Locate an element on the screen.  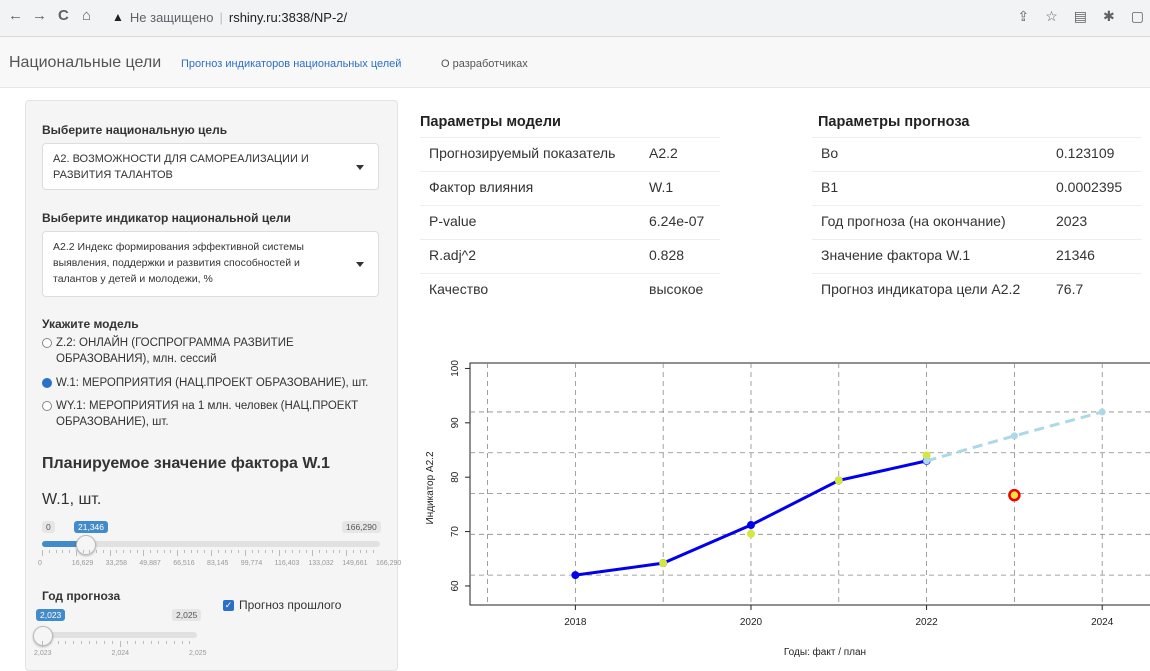
radio-icon is located at coordinates (47, 383).